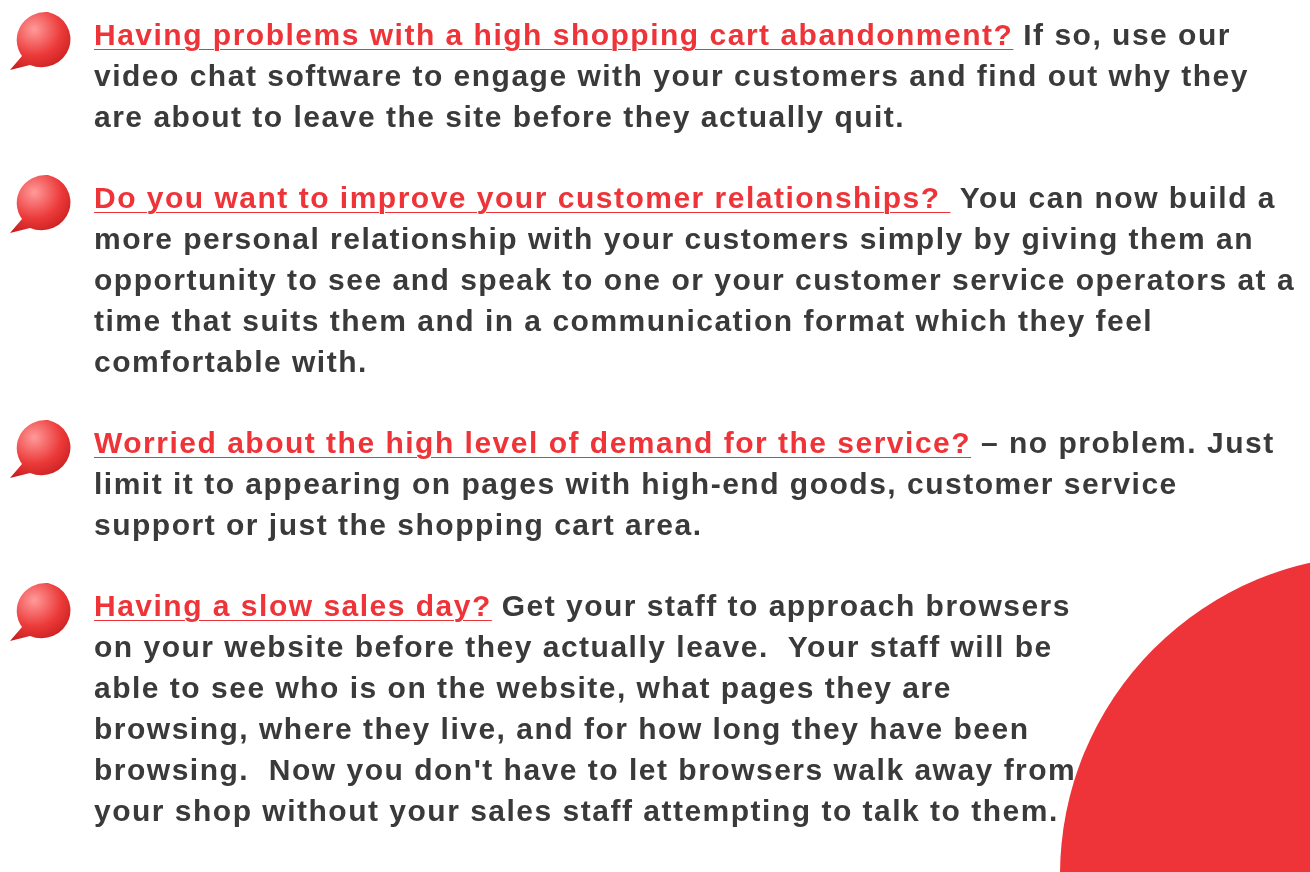  Describe the element at coordinates (672, 76) in the screenshot. I see `paragraph: Having problems with a high shopping cart abandonment? If so, use our video chat software to engage with your customers and find out why they are about to leave the site before they actually quit.` at that location.